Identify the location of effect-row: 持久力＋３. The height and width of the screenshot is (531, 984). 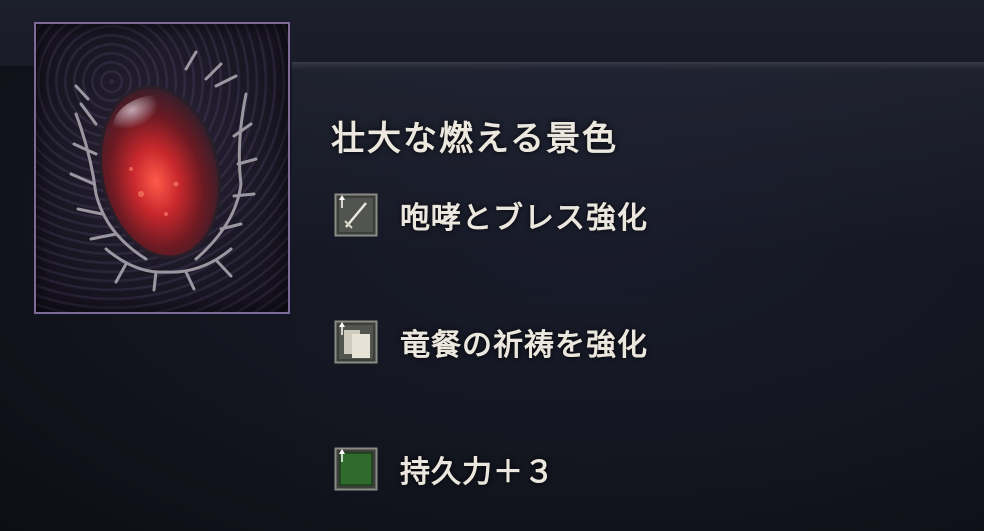
(444, 469).